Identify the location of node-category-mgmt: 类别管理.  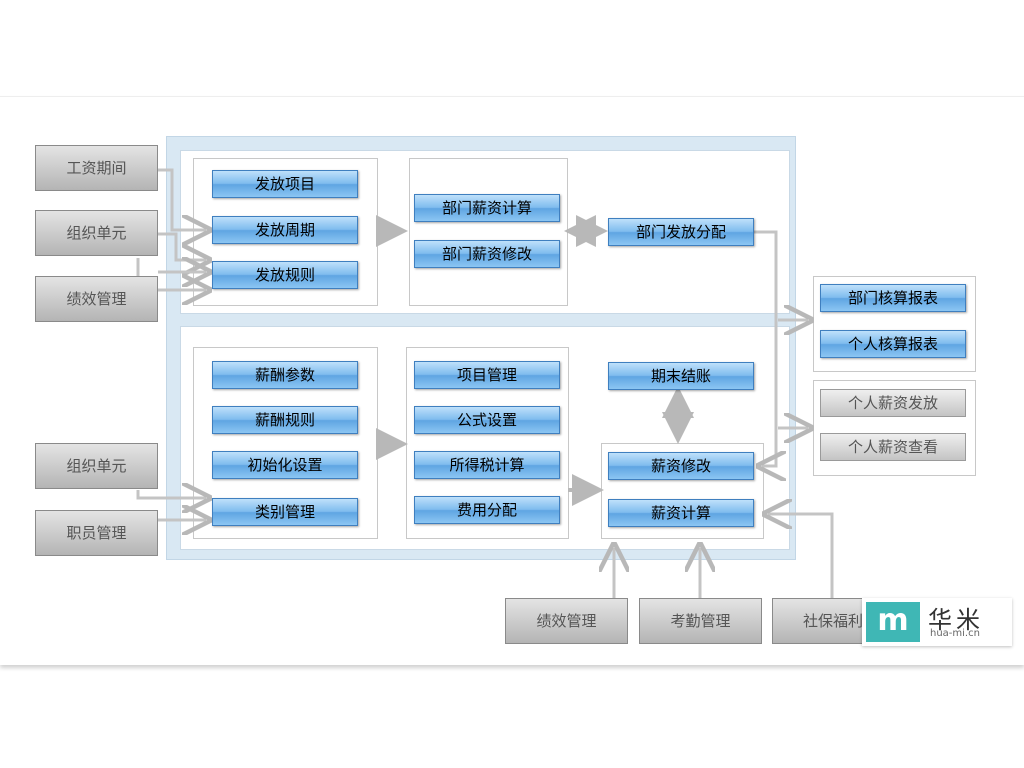
(285, 512).